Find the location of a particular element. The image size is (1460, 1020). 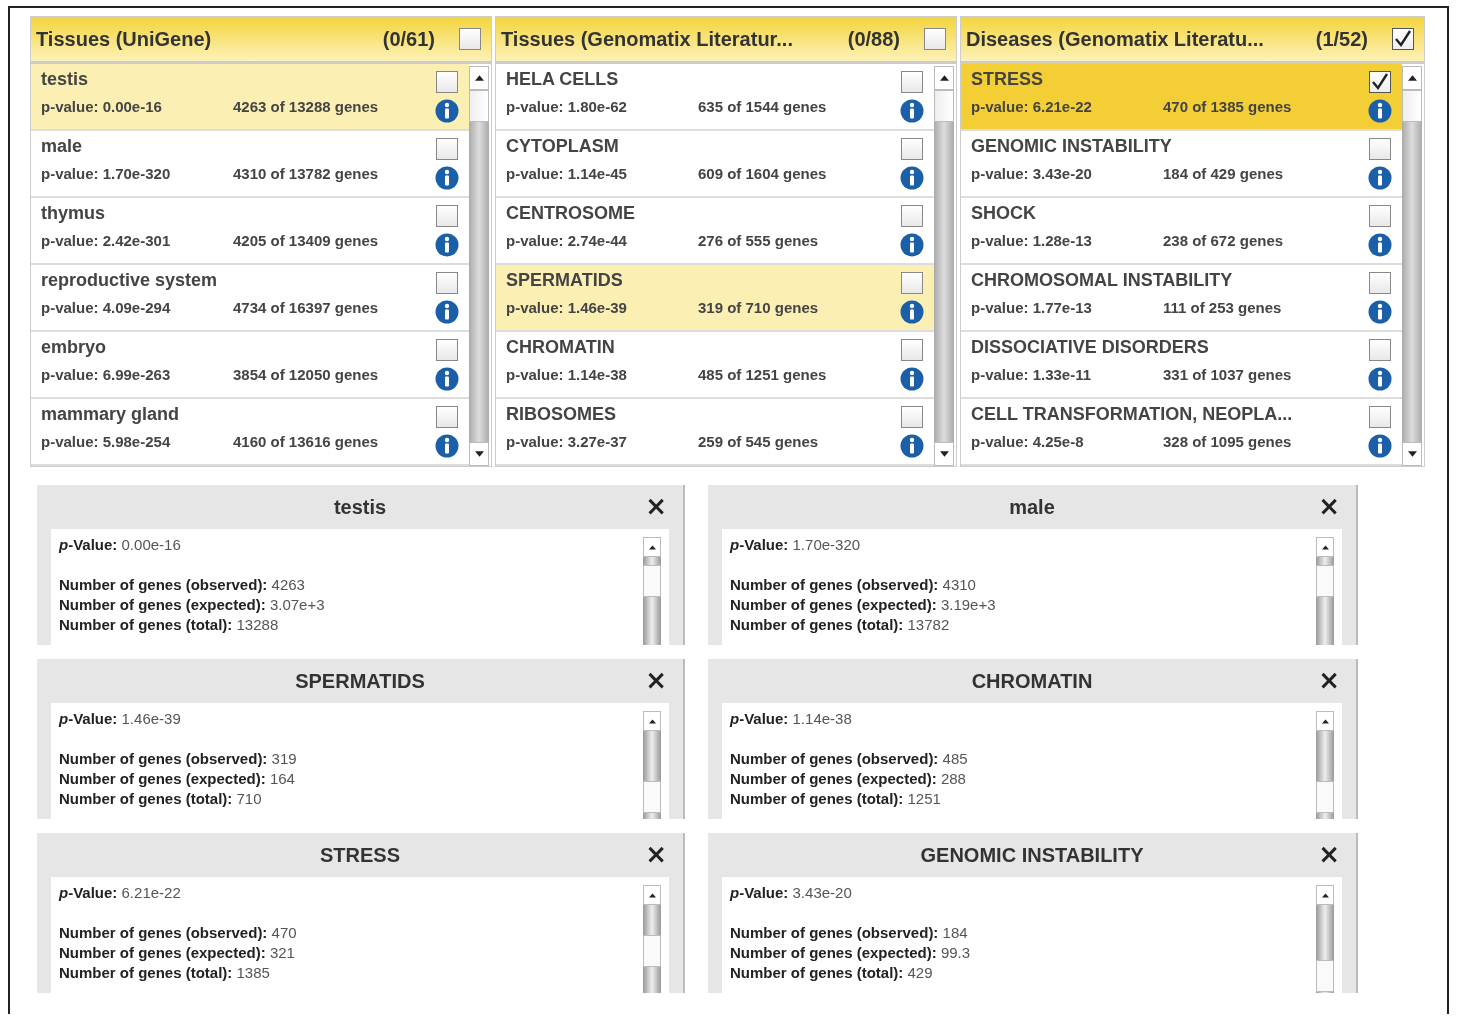

row-name: thymus is located at coordinates (73, 213).